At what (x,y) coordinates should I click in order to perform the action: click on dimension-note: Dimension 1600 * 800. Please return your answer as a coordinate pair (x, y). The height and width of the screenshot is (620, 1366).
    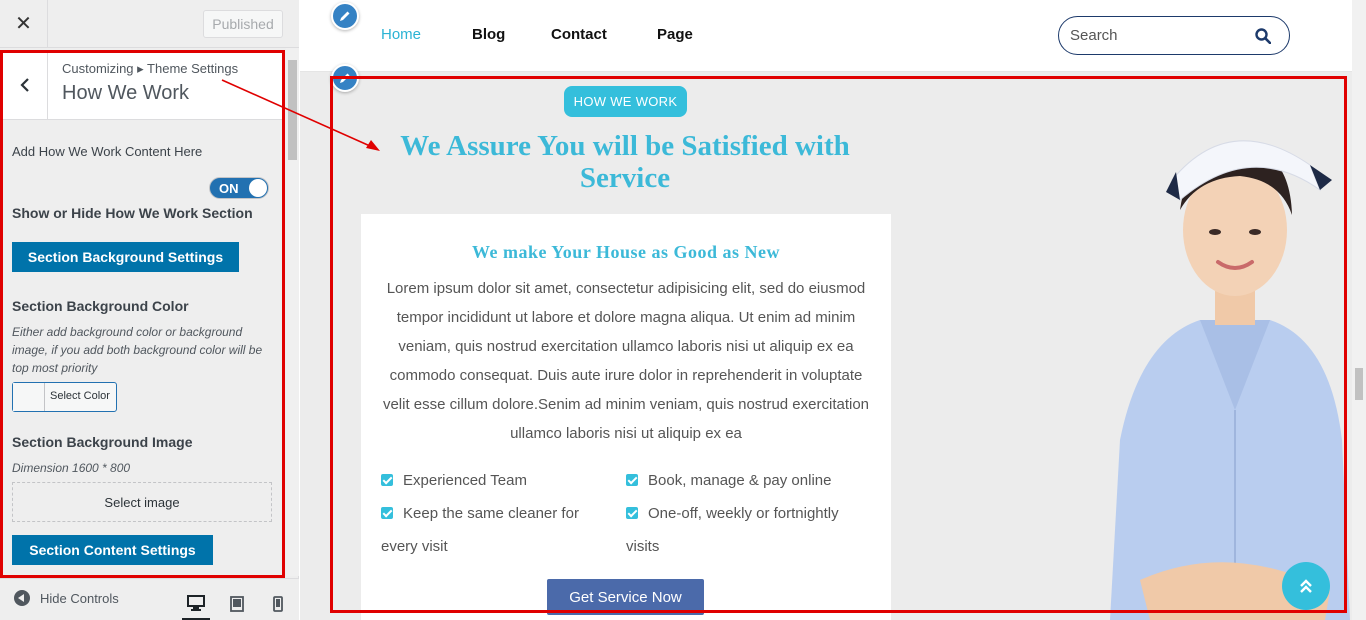
    Looking at the image, I should click on (71, 468).